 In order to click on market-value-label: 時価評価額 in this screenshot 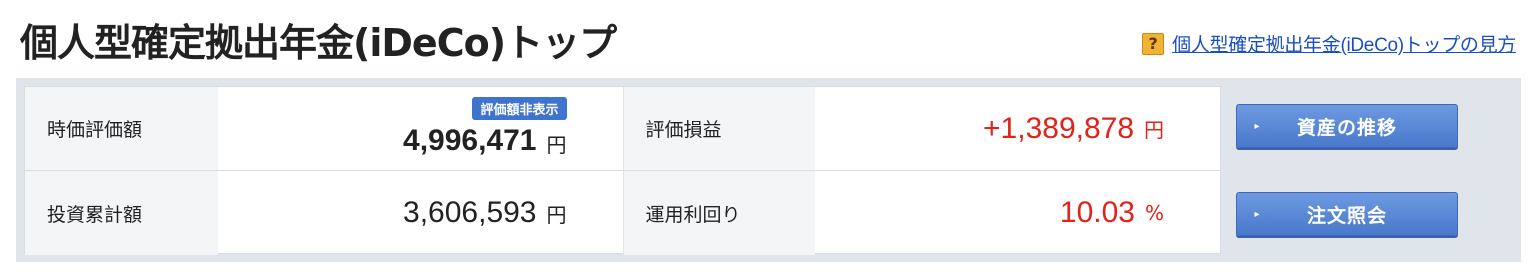, I will do `click(121, 128)`.